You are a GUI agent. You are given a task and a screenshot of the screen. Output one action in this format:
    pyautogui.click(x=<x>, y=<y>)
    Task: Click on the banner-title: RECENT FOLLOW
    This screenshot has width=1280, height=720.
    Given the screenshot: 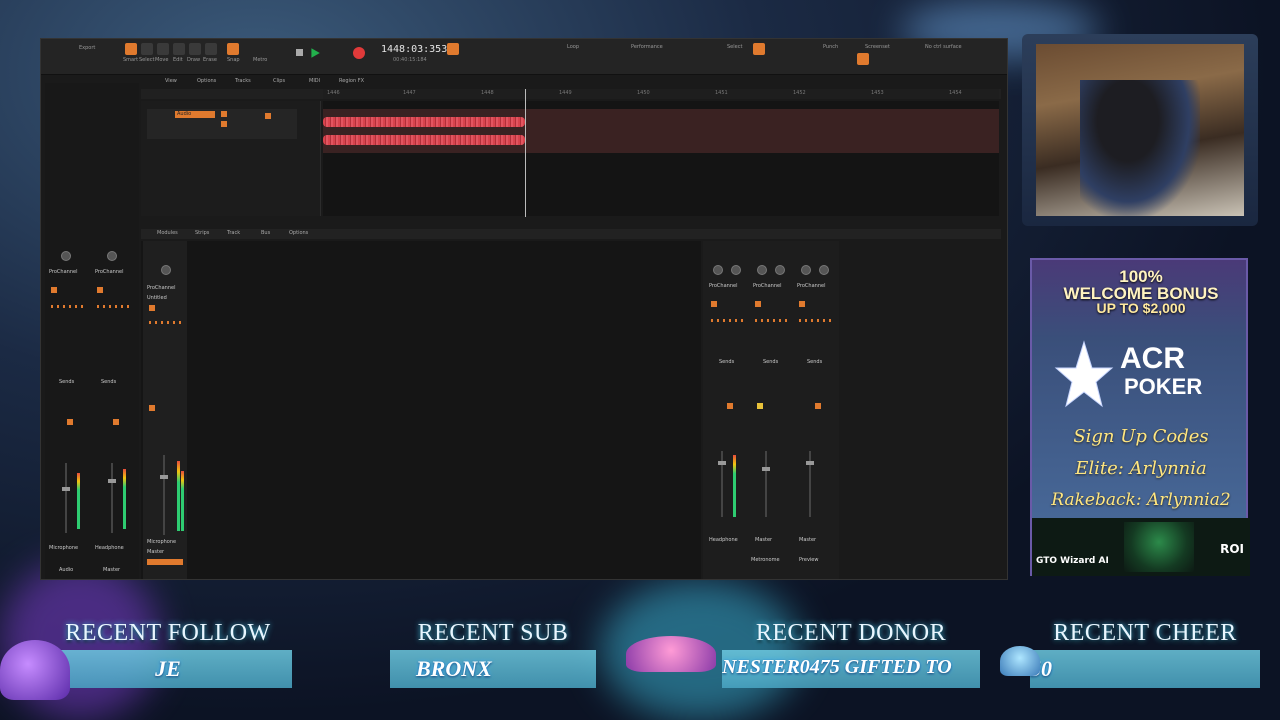 What is the action you would take?
    pyautogui.click(x=168, y=633)
    